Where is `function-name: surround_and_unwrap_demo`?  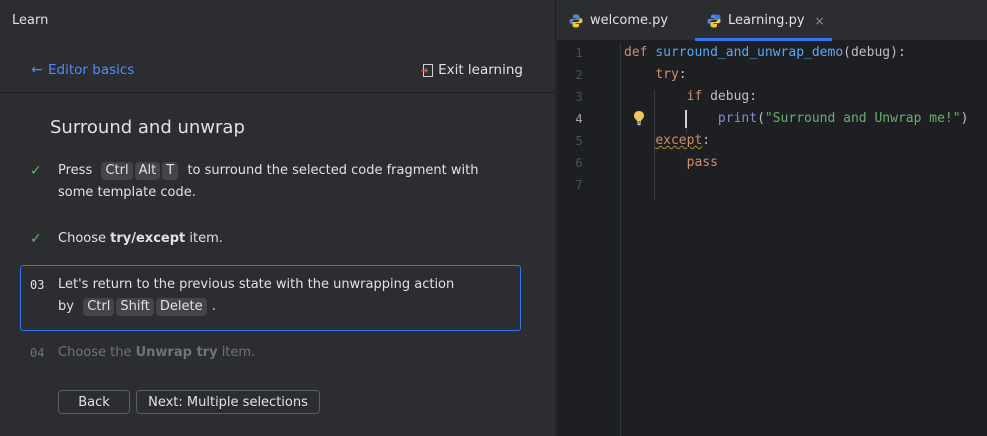
function-name: surround_and_unwrap_demo is located at coordinates (749, 52).